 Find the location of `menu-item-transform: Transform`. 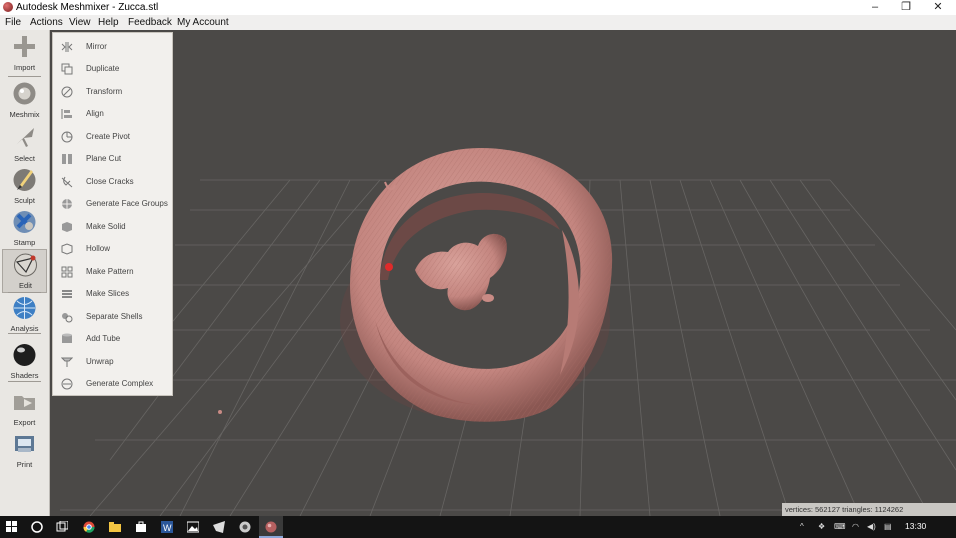

menu-item-transform: Transform is located at coordinates (112, 92).